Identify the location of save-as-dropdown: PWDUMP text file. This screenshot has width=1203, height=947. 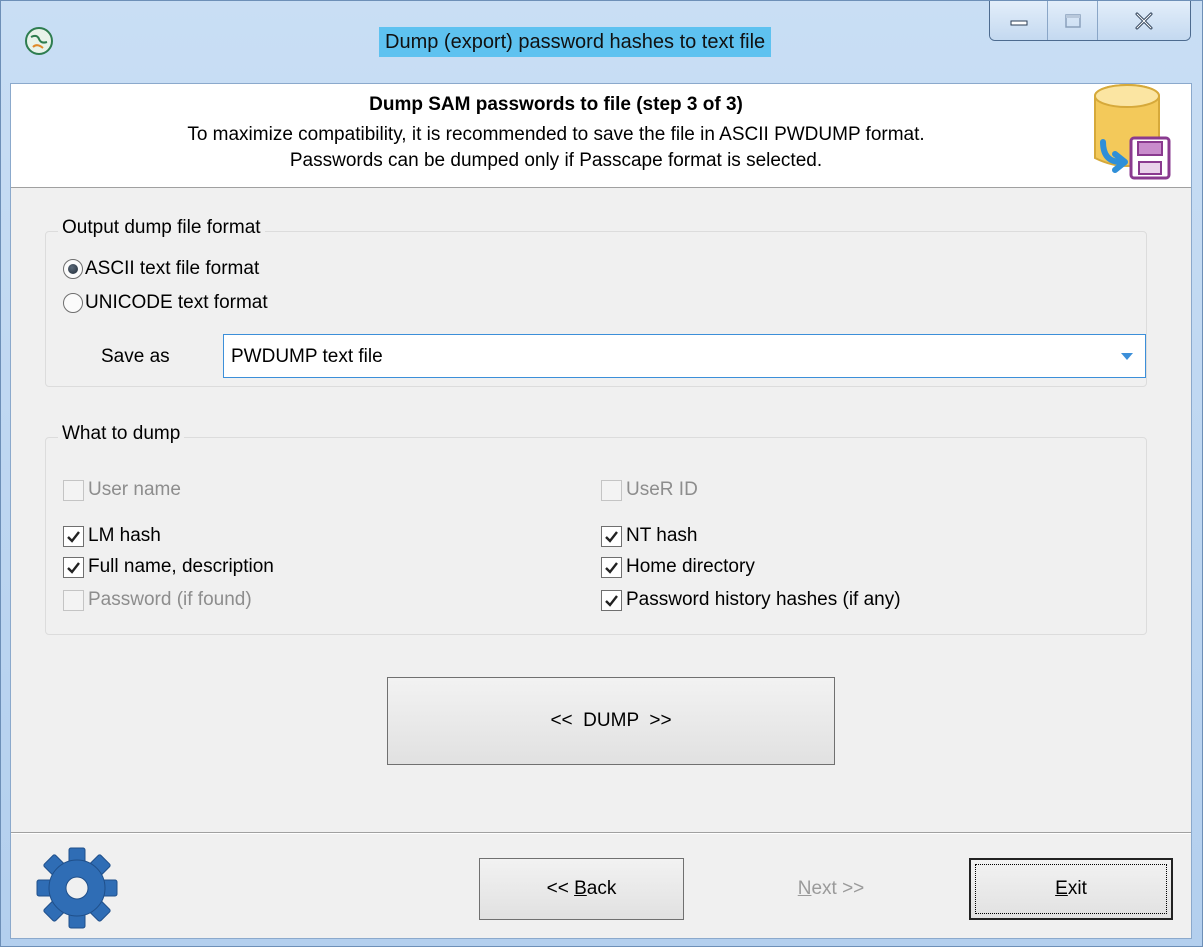
(684, 356).